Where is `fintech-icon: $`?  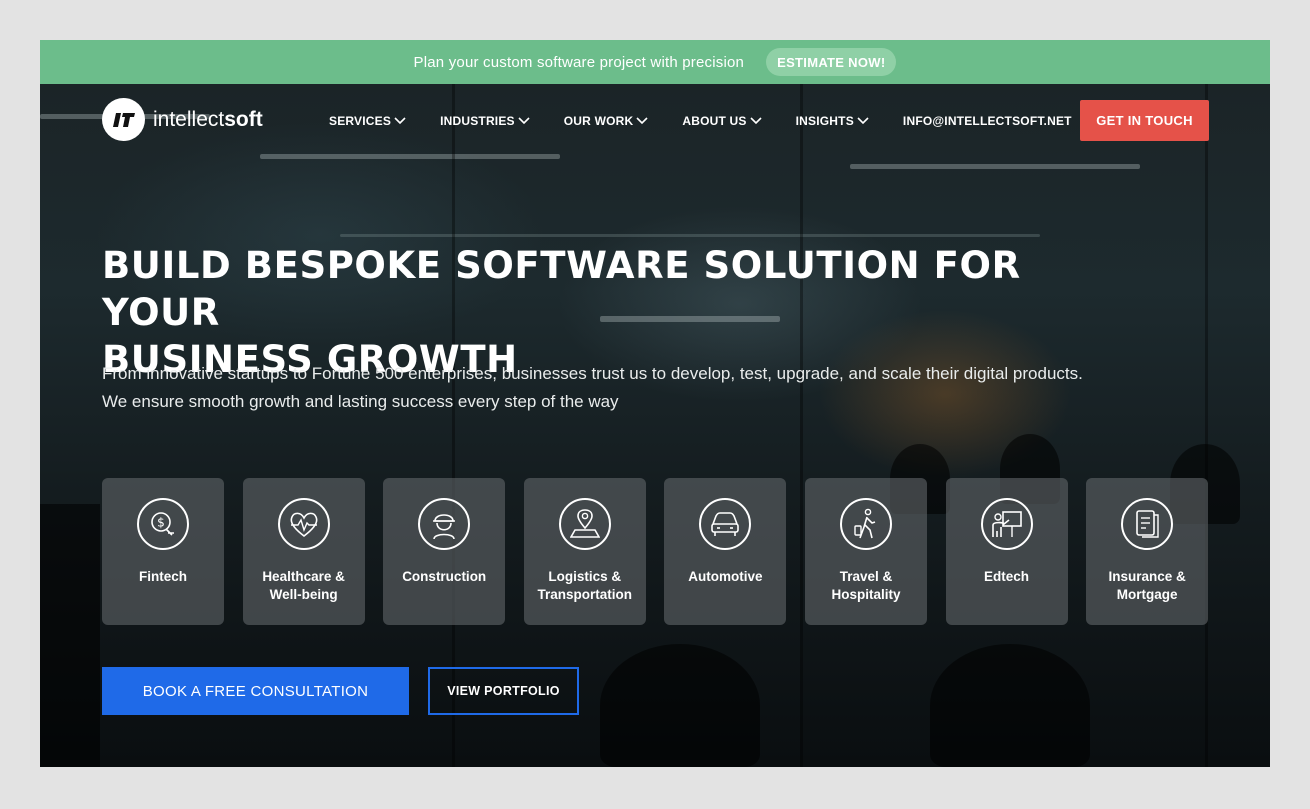 fintech-icon: $ is located at coordinates (163, 524).